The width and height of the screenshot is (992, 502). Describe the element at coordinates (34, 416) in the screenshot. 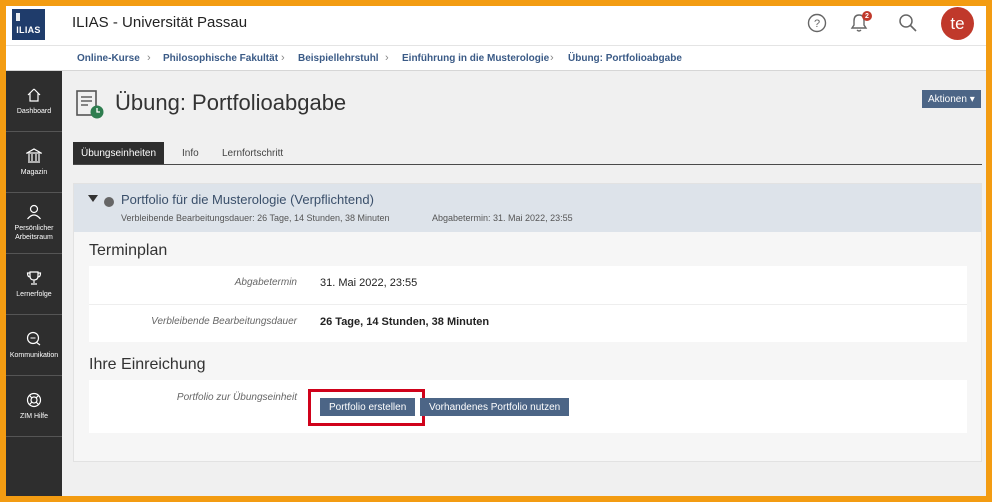

I see `sidebar-item-label: ZIM Hilfe` at that location.